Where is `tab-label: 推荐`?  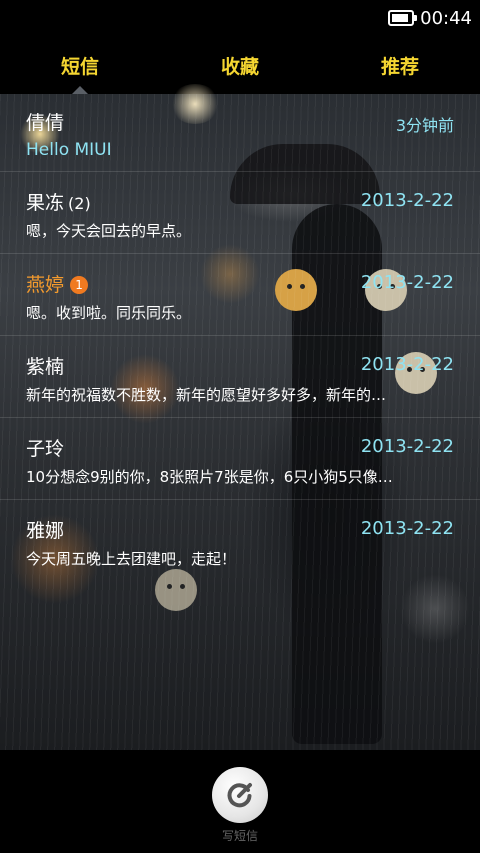
tab-label: 推荐 is located at coordinates (399, 66).